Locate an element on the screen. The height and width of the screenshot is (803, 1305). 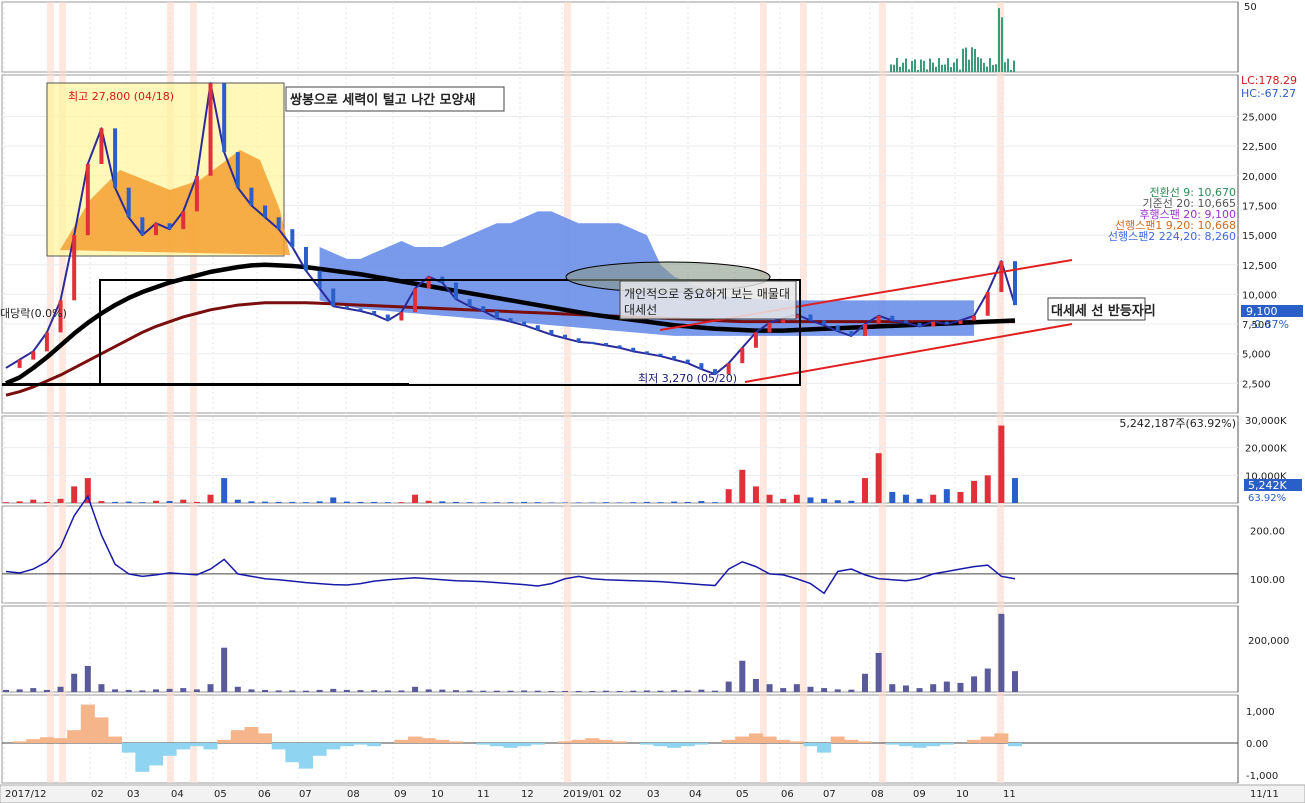
high-annotation: 최고 27,800 (04/18) is located at coordinates (121, 96).